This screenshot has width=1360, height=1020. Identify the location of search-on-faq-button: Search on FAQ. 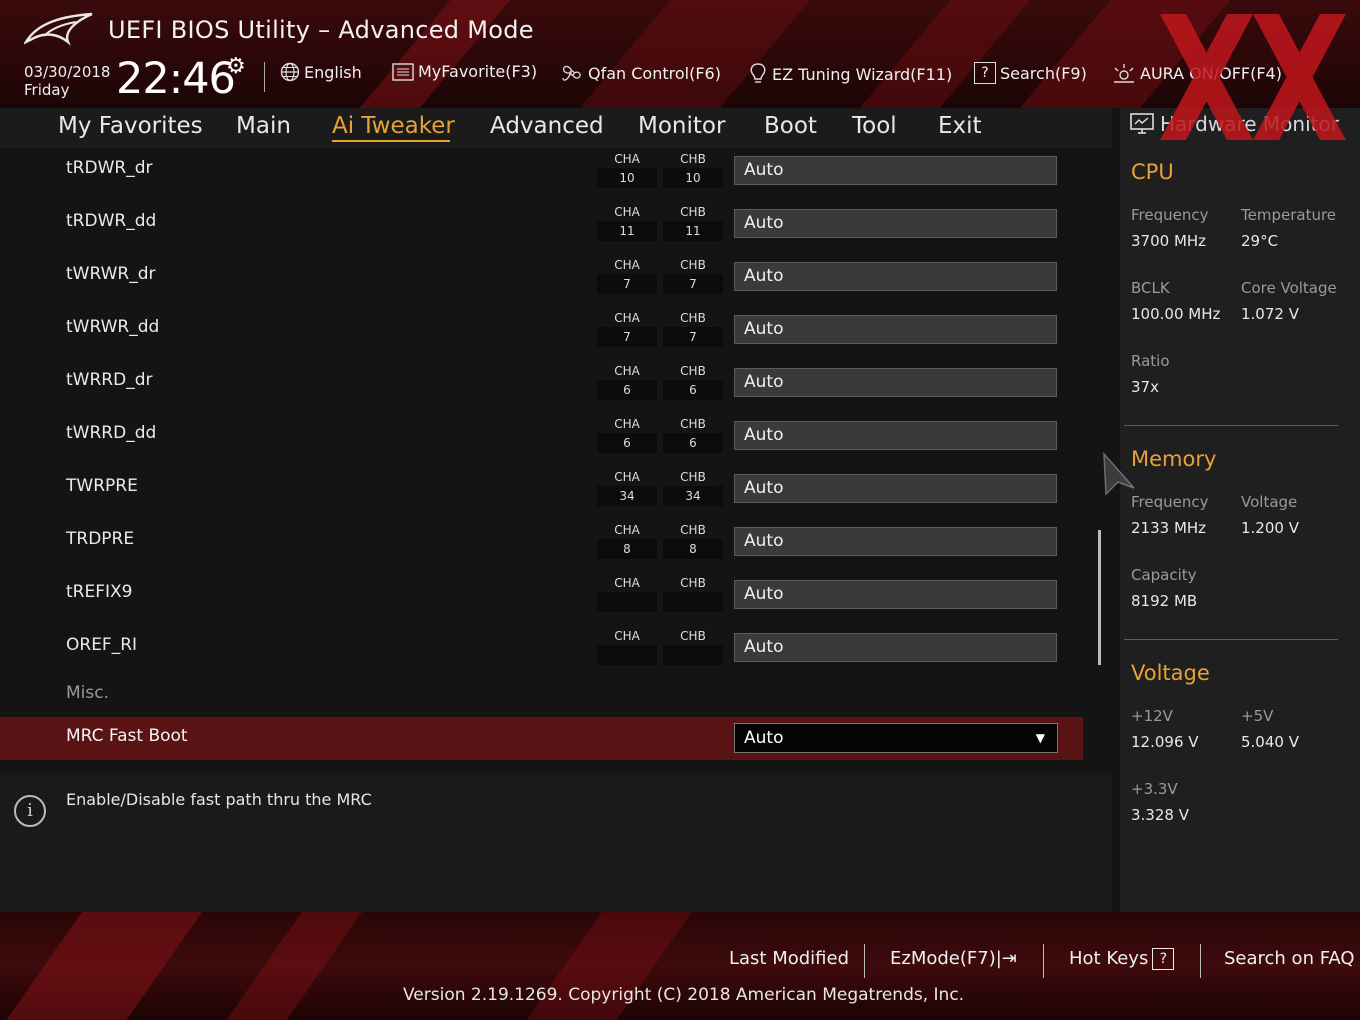
(1289, 958).